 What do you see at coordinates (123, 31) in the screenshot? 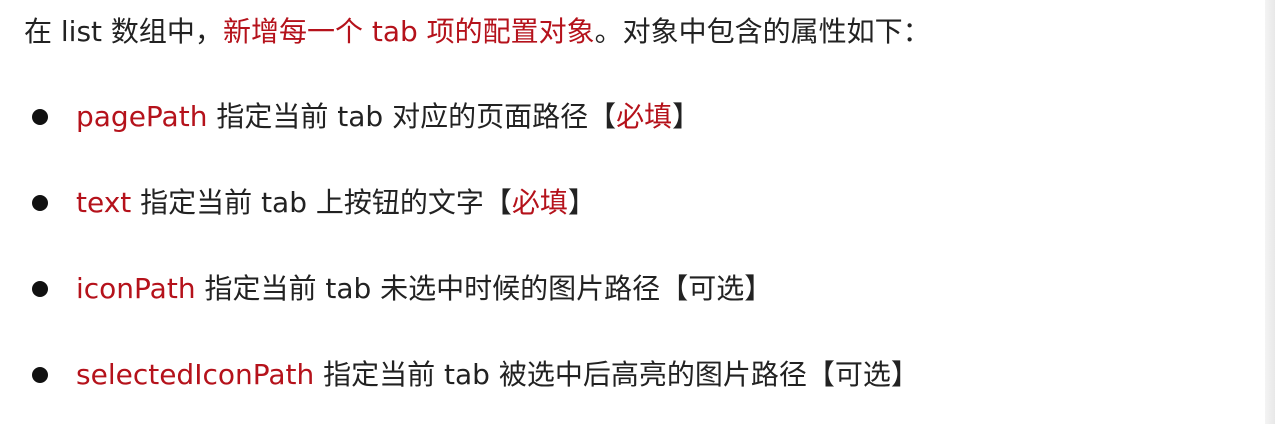
I see `intro-prefix: 在 list 数组中，` at bounding box center [123, 31].